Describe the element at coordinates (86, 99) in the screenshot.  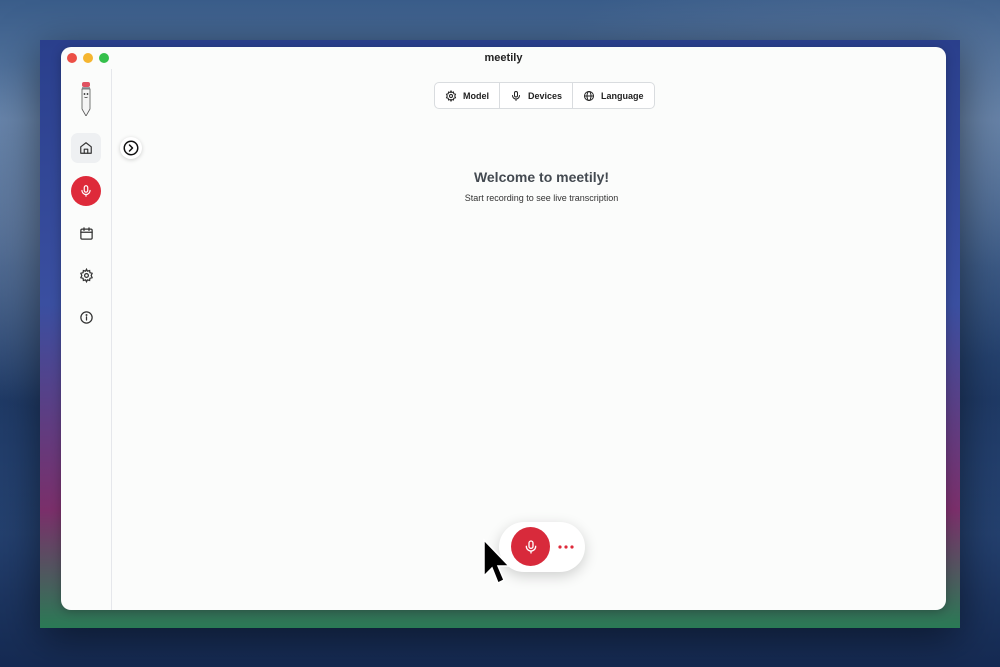
I see `app-logo` at that location.